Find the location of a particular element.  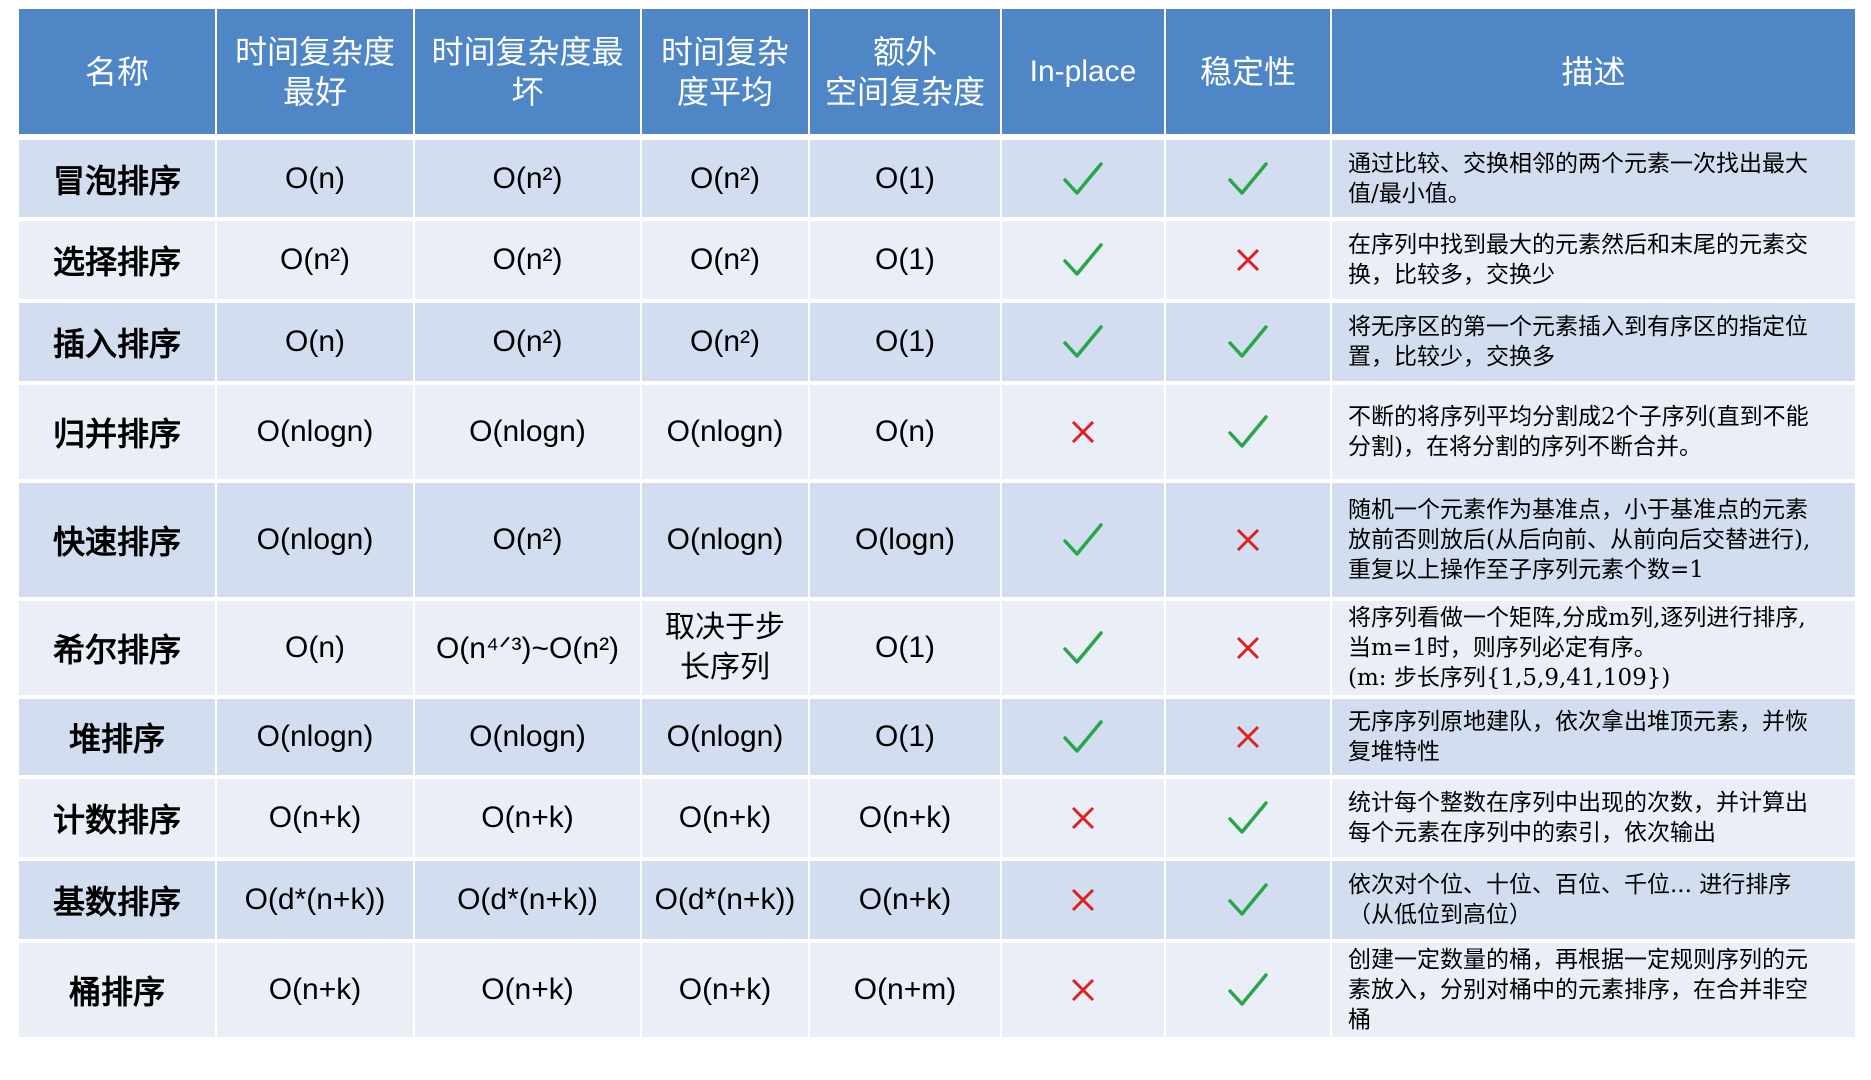

header-extra-space: 额外 空间复杂度 is located at coordinates (905, 74).